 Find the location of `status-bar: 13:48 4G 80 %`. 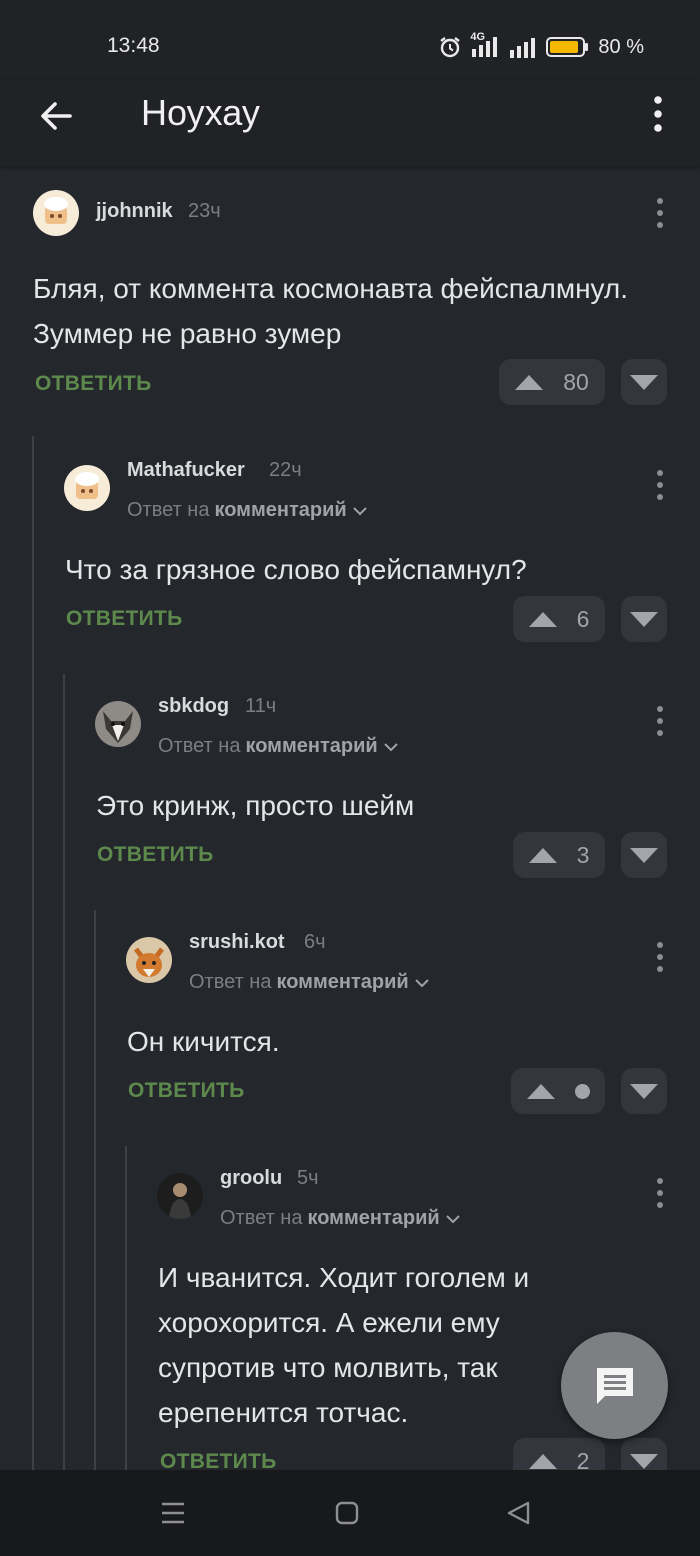

status-bar: 13:48 4G 80 % is located at coordinates (350, 40).